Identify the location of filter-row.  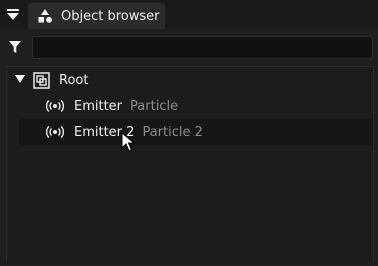
(189, 46).